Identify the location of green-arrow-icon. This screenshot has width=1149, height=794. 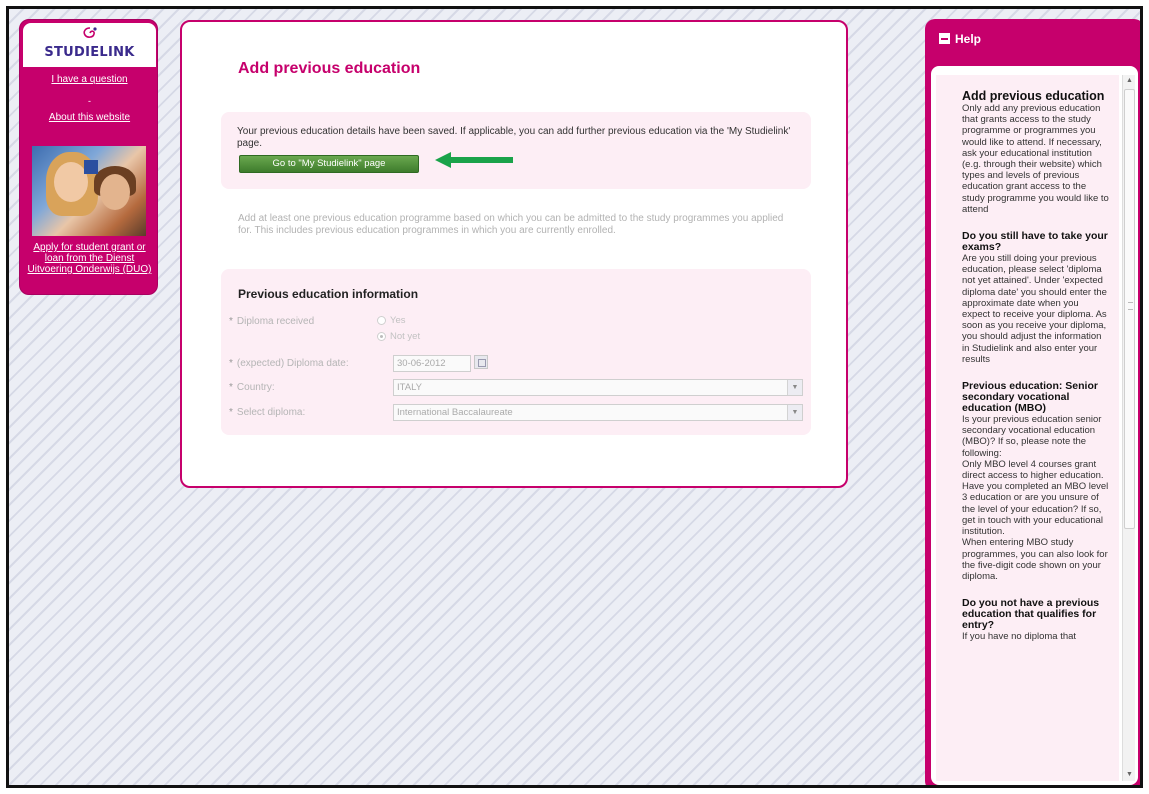
(474, 160).